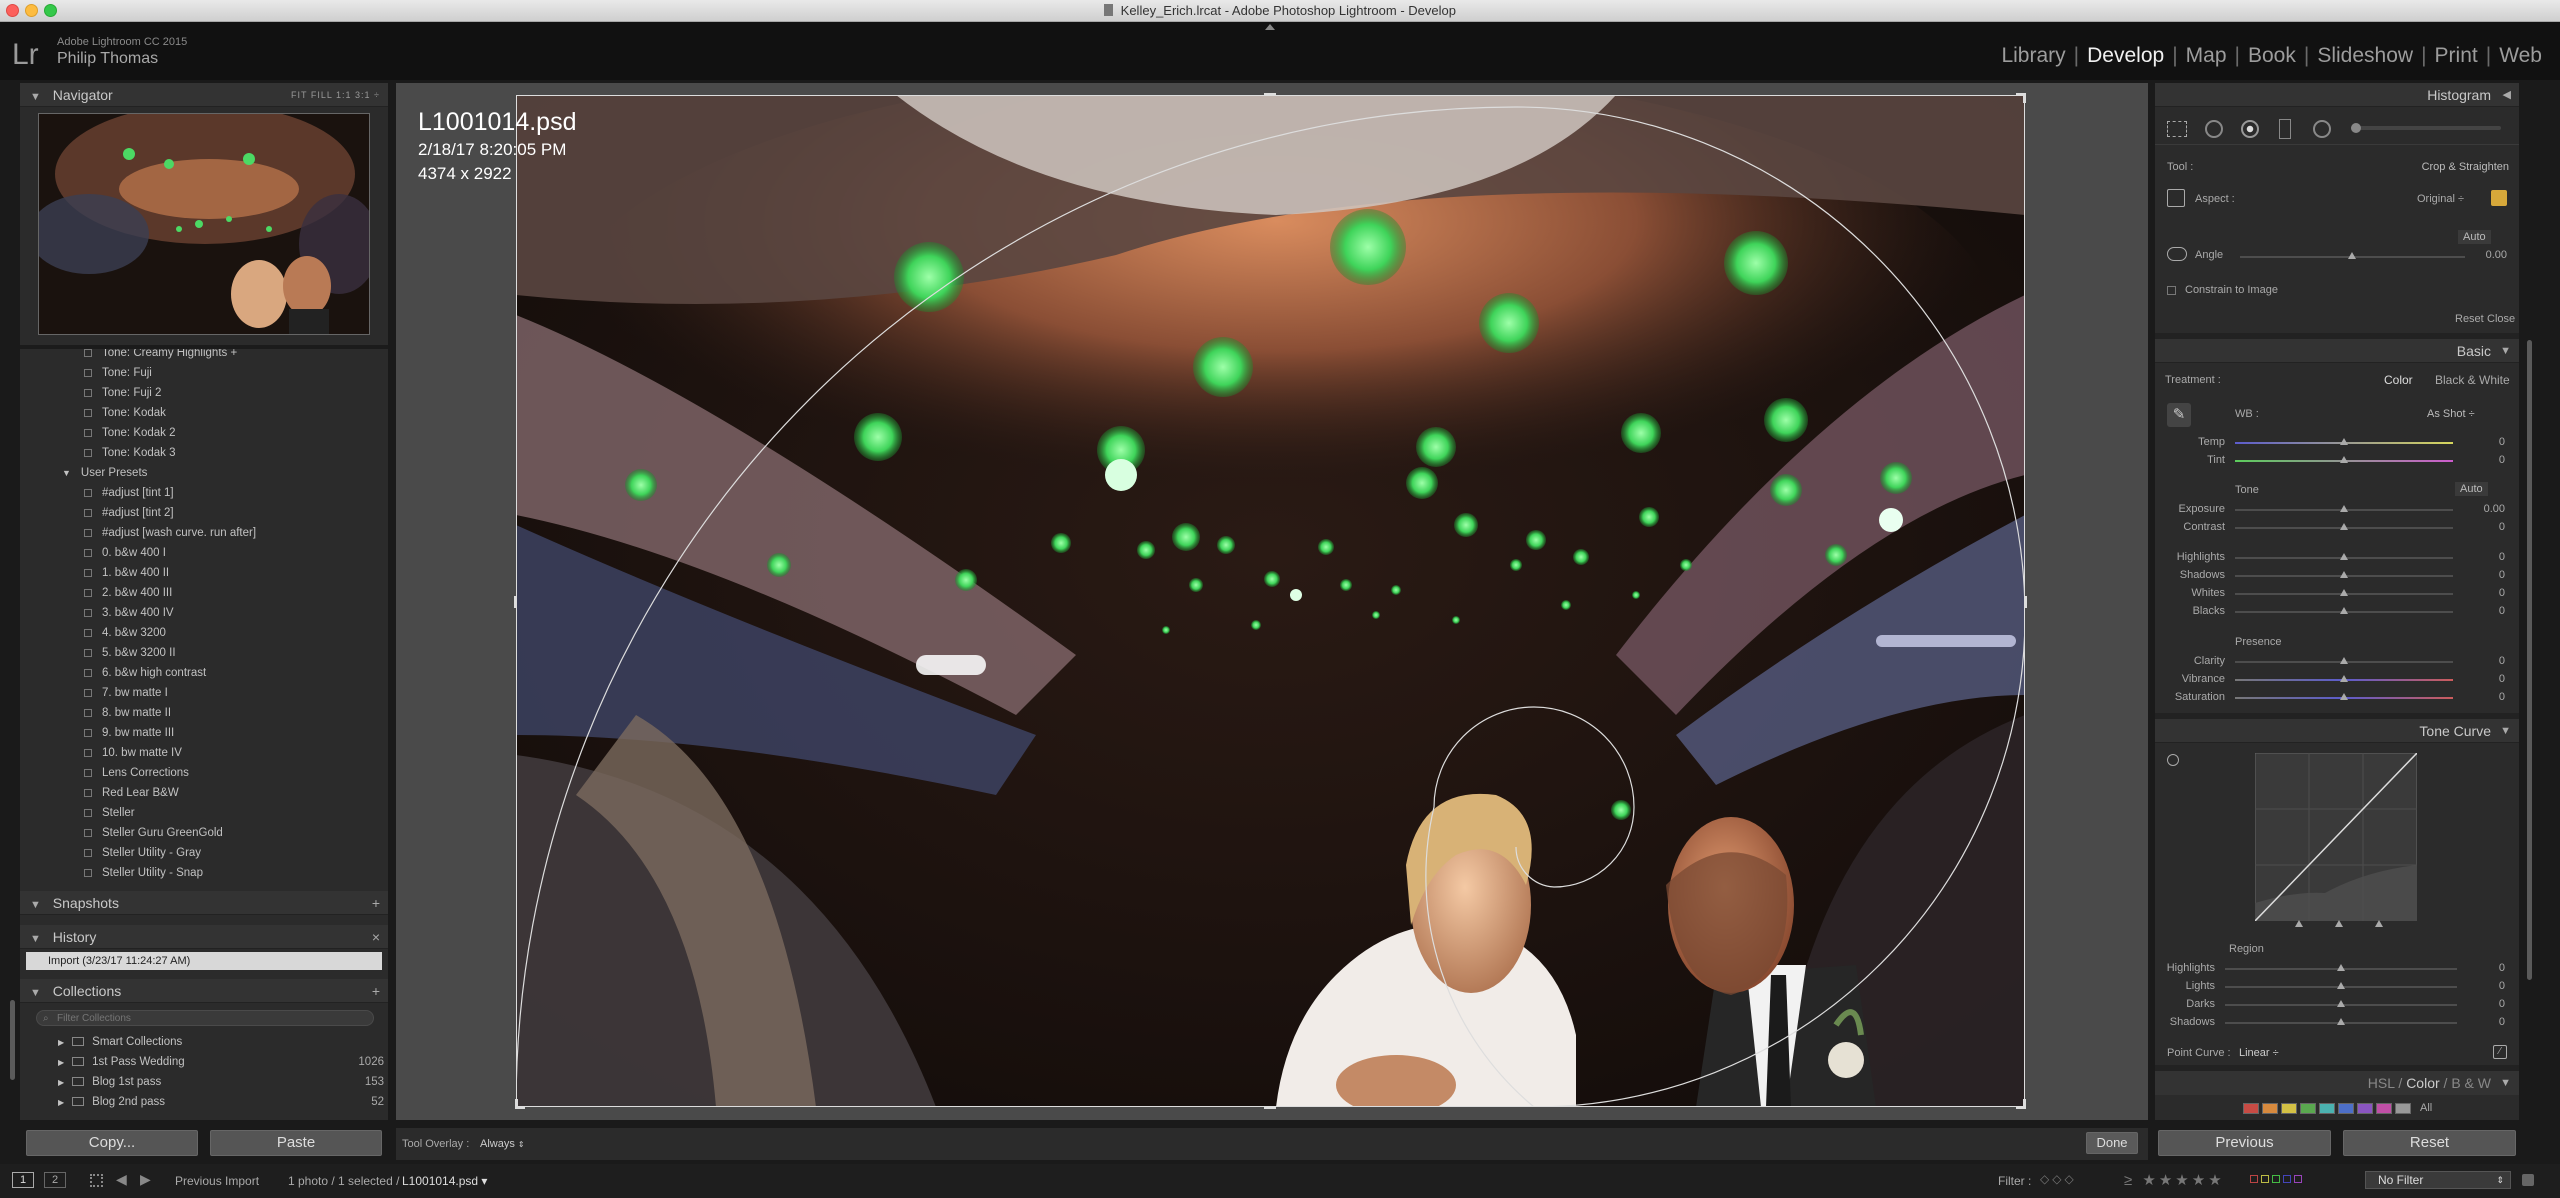 This screenshot has width=2560, height=1198. I want to click on exposure-value: 0.00, so click(2493, 509).